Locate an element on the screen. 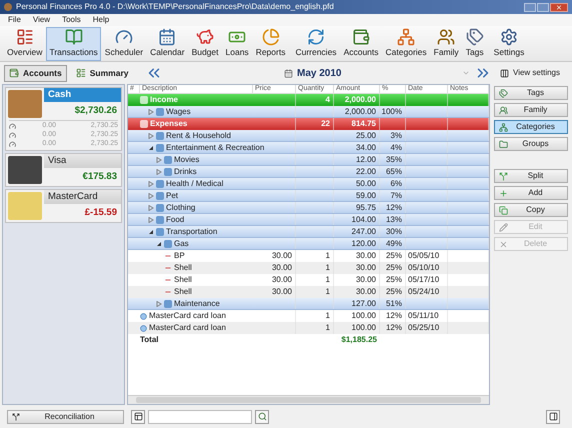 This screenshot has height=428, width=572. table-row: Pet 59.00 7% is located at coordinates (308, 196).